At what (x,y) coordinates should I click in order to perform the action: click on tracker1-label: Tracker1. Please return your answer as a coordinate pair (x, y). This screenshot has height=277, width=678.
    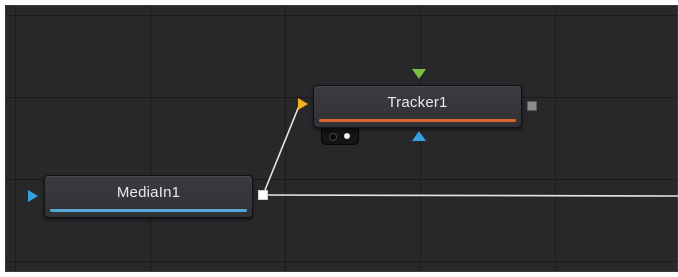
    Looking at the image, I should click on (417, 102).